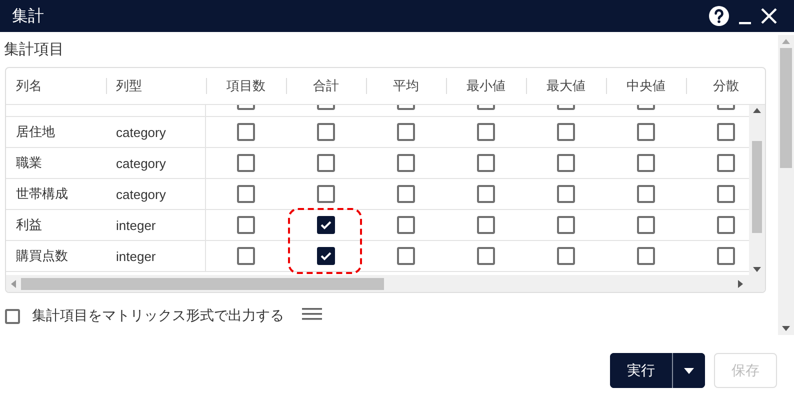 The image size is (794, 400). I want to click on column-header: 合計, so click(326, 86).